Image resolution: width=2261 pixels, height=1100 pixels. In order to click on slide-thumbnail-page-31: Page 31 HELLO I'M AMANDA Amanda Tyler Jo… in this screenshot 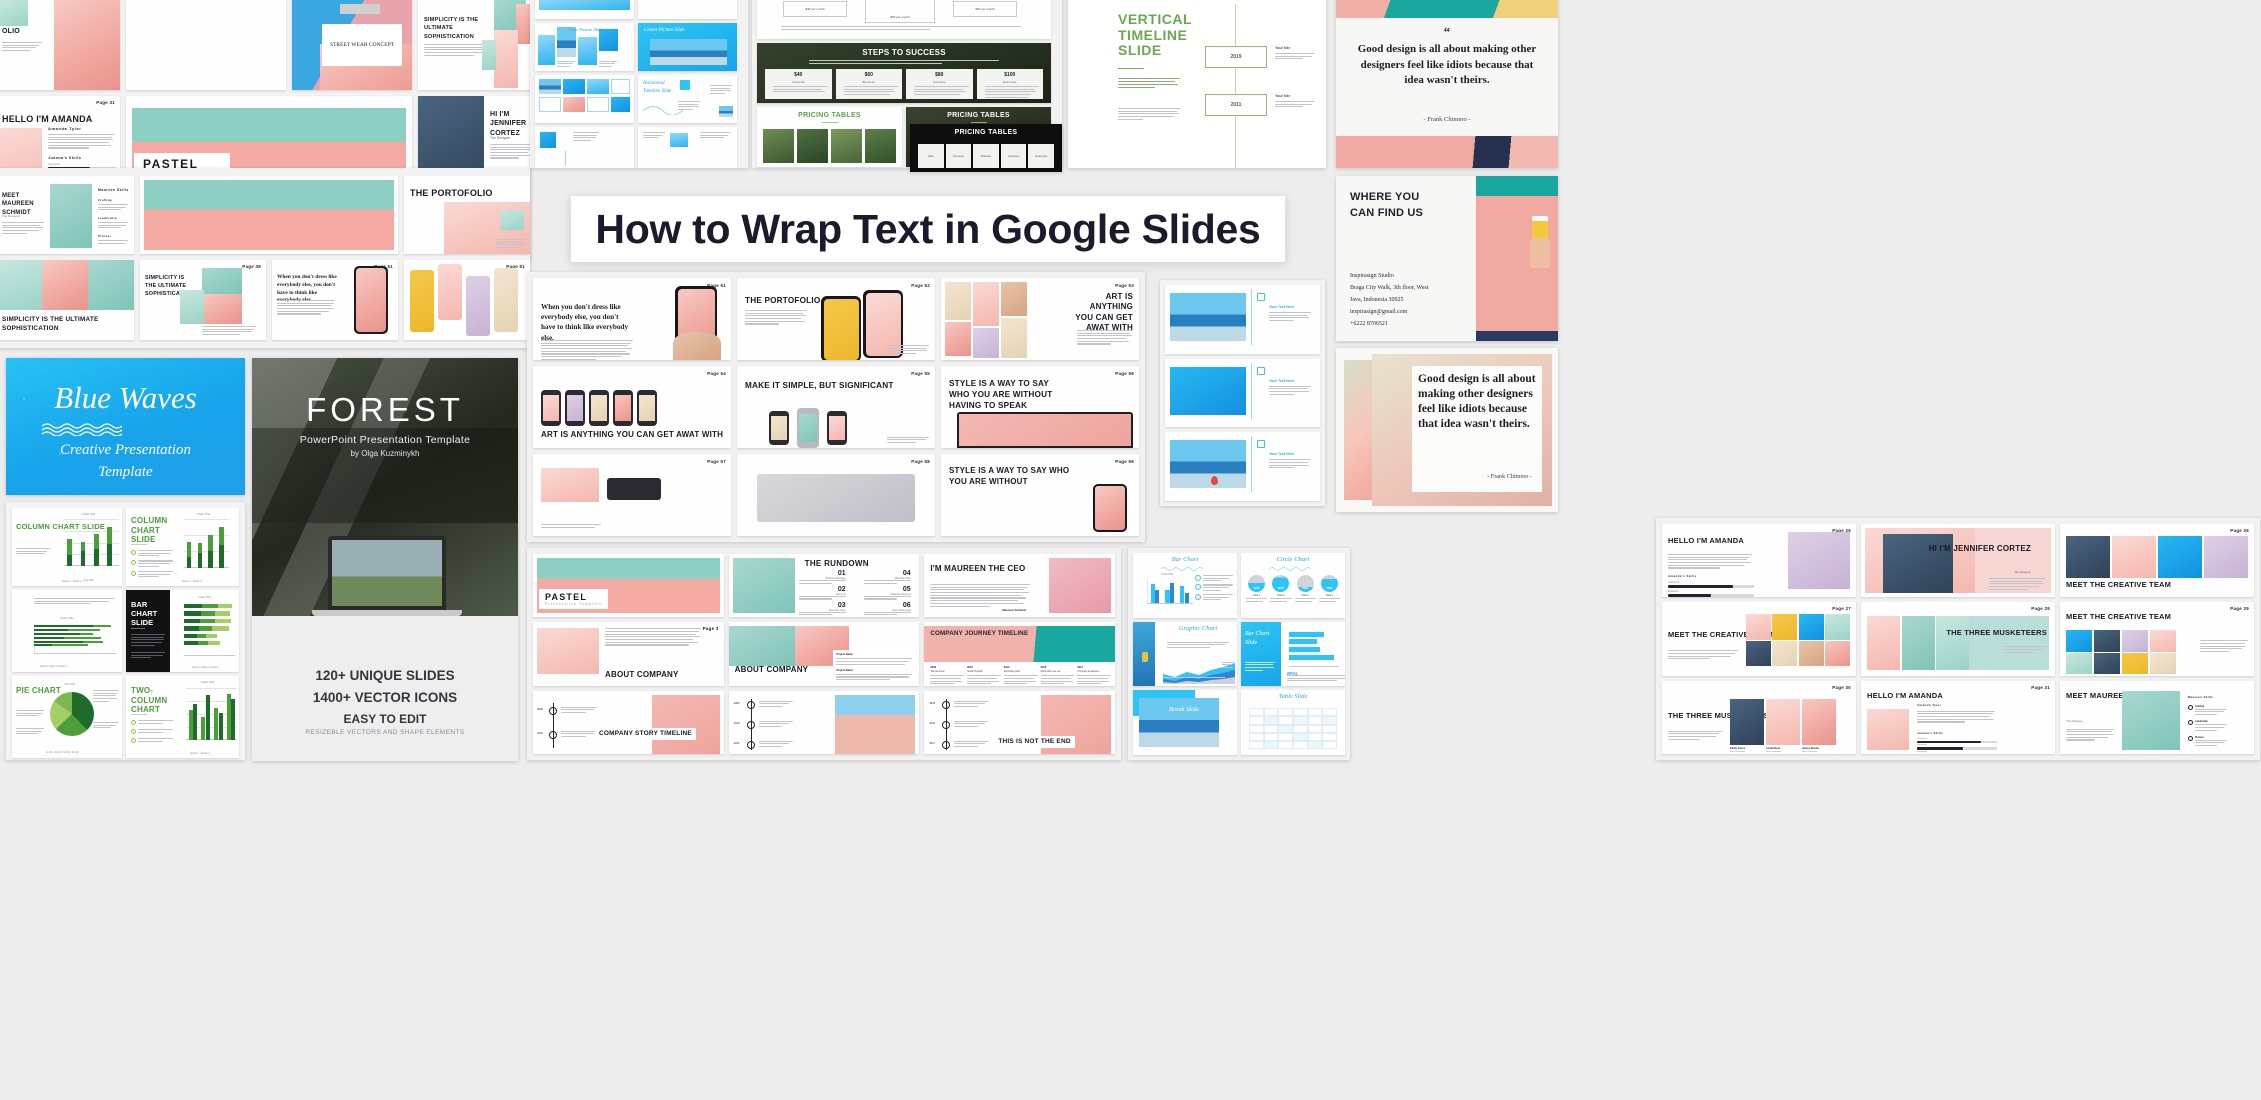, I will do `click(1958, 717)`.